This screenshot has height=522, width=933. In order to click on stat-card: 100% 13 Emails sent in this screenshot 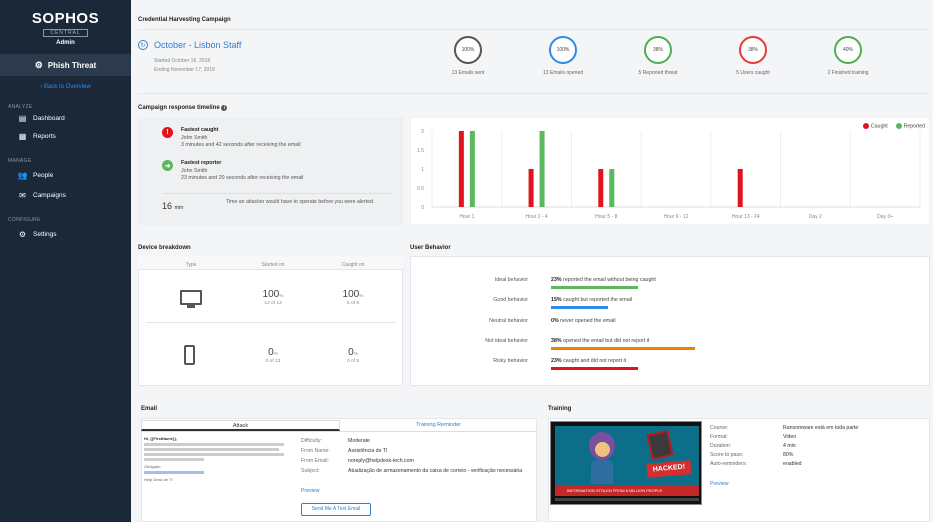, I will do `click(468, 56)`.